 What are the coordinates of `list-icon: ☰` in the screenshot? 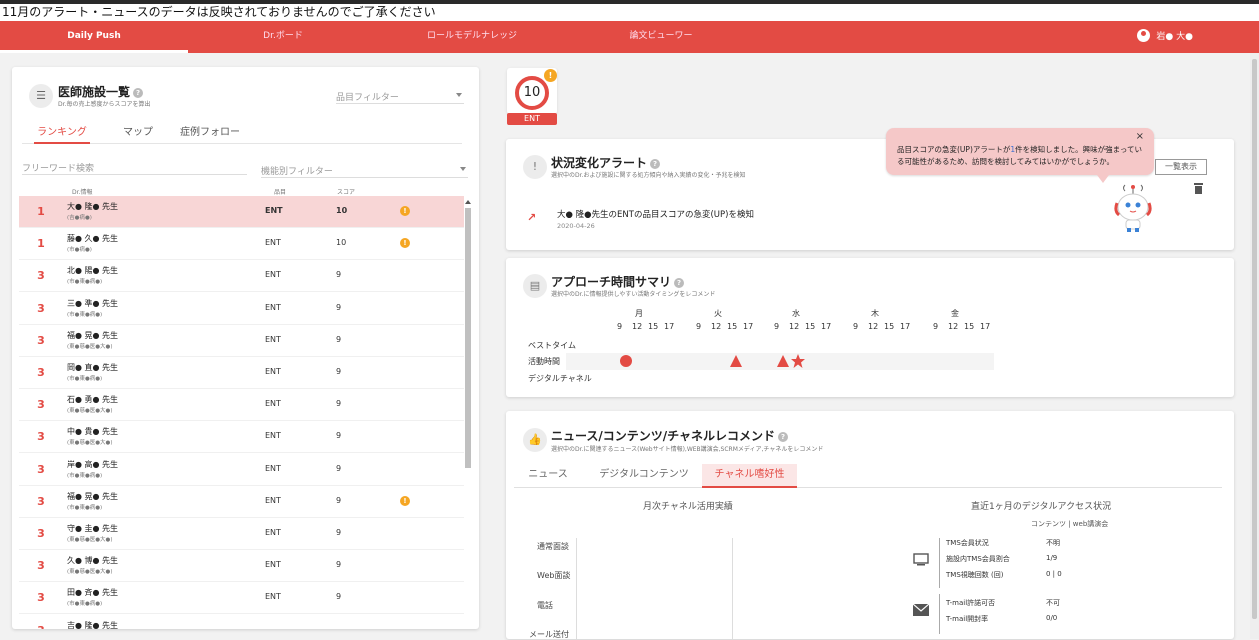 It's located at (41, 96).